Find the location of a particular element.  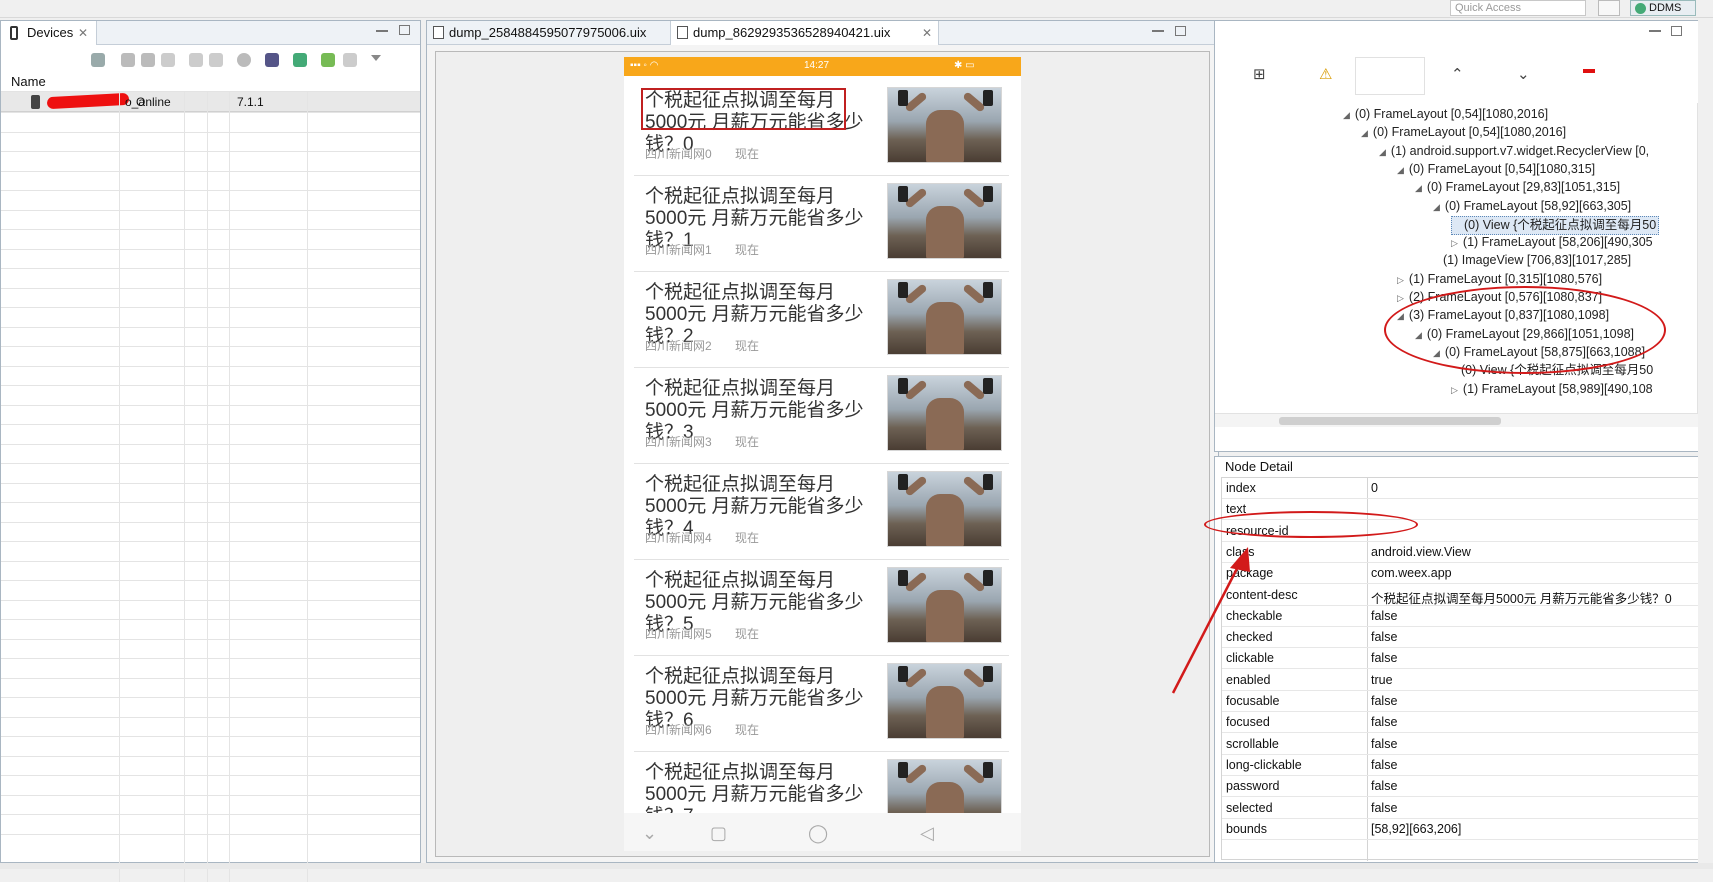

scroll-thumb is located at coordinates (1390, 421).